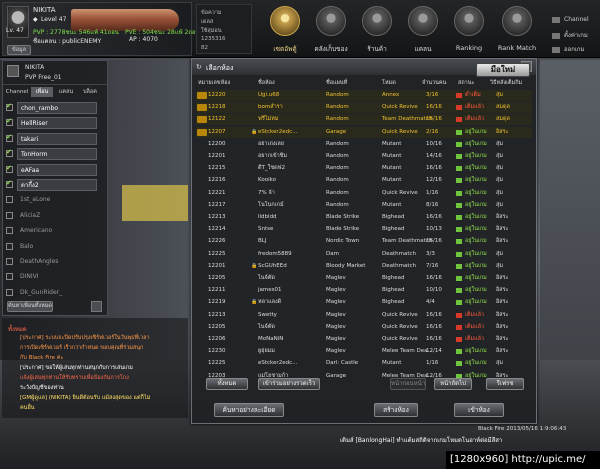  I want to click on nav-clan: แคลน, so click(423, 30).